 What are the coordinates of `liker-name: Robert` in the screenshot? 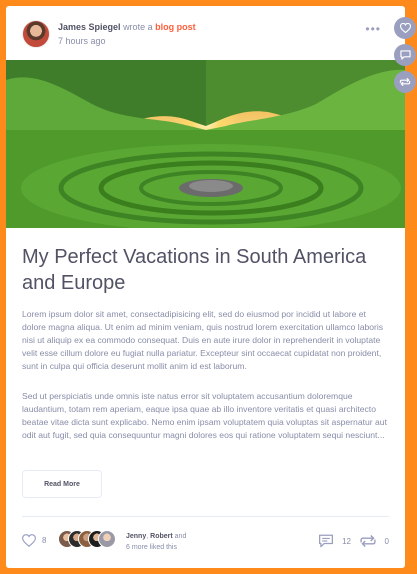 It's located at (161, 536).